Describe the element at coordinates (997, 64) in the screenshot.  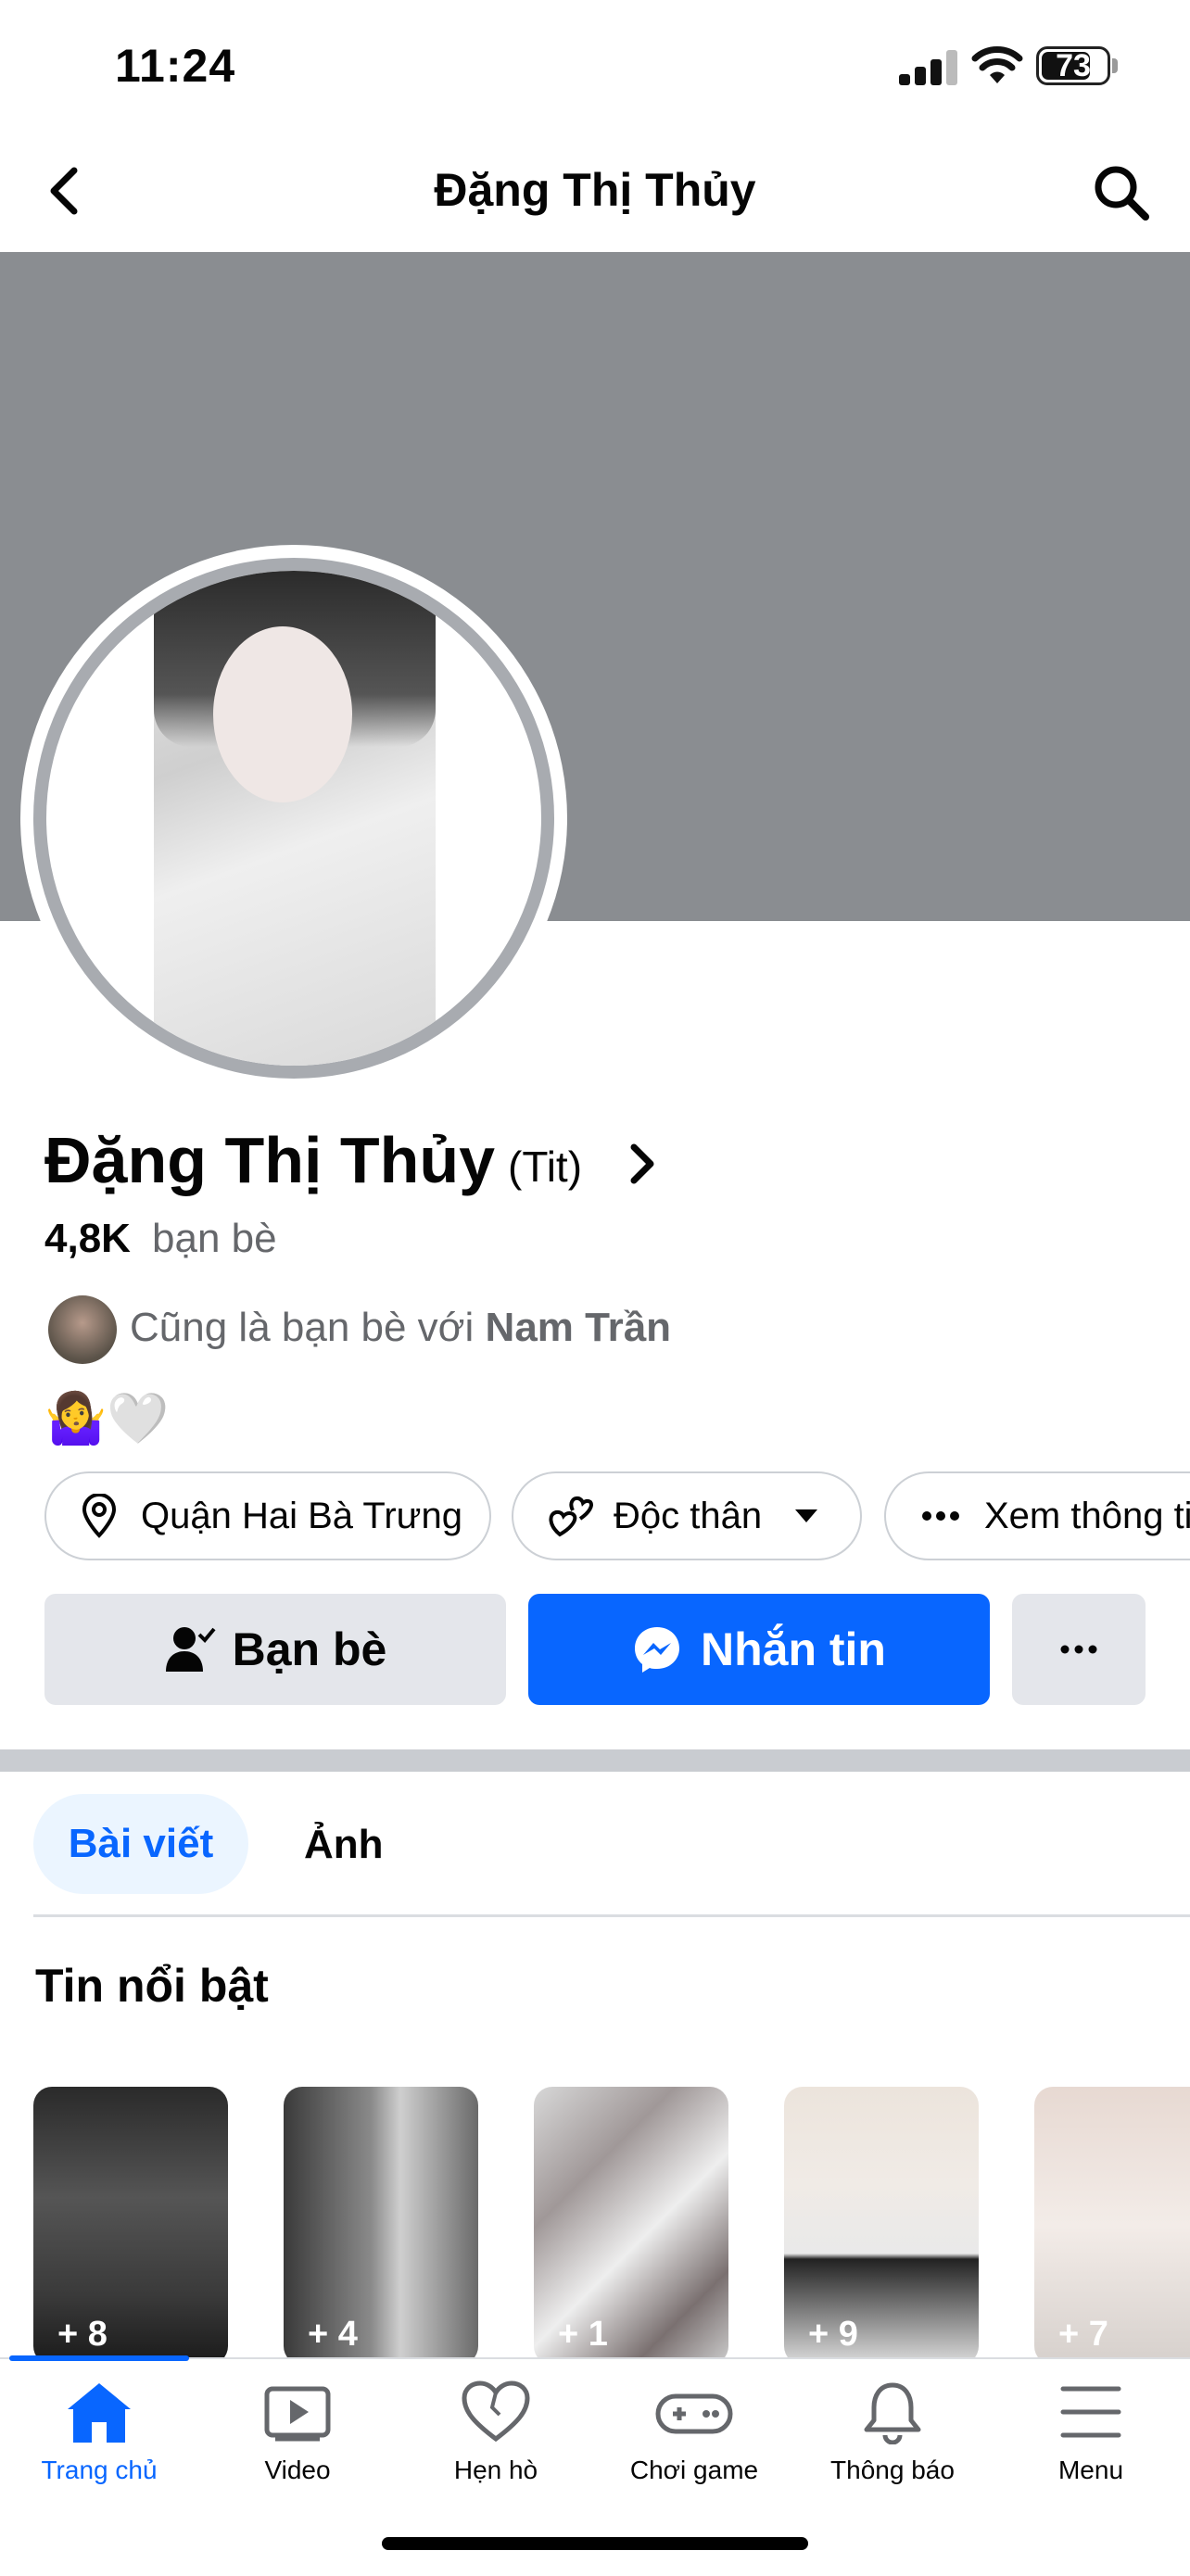
I see `wifi-icon` at that location.